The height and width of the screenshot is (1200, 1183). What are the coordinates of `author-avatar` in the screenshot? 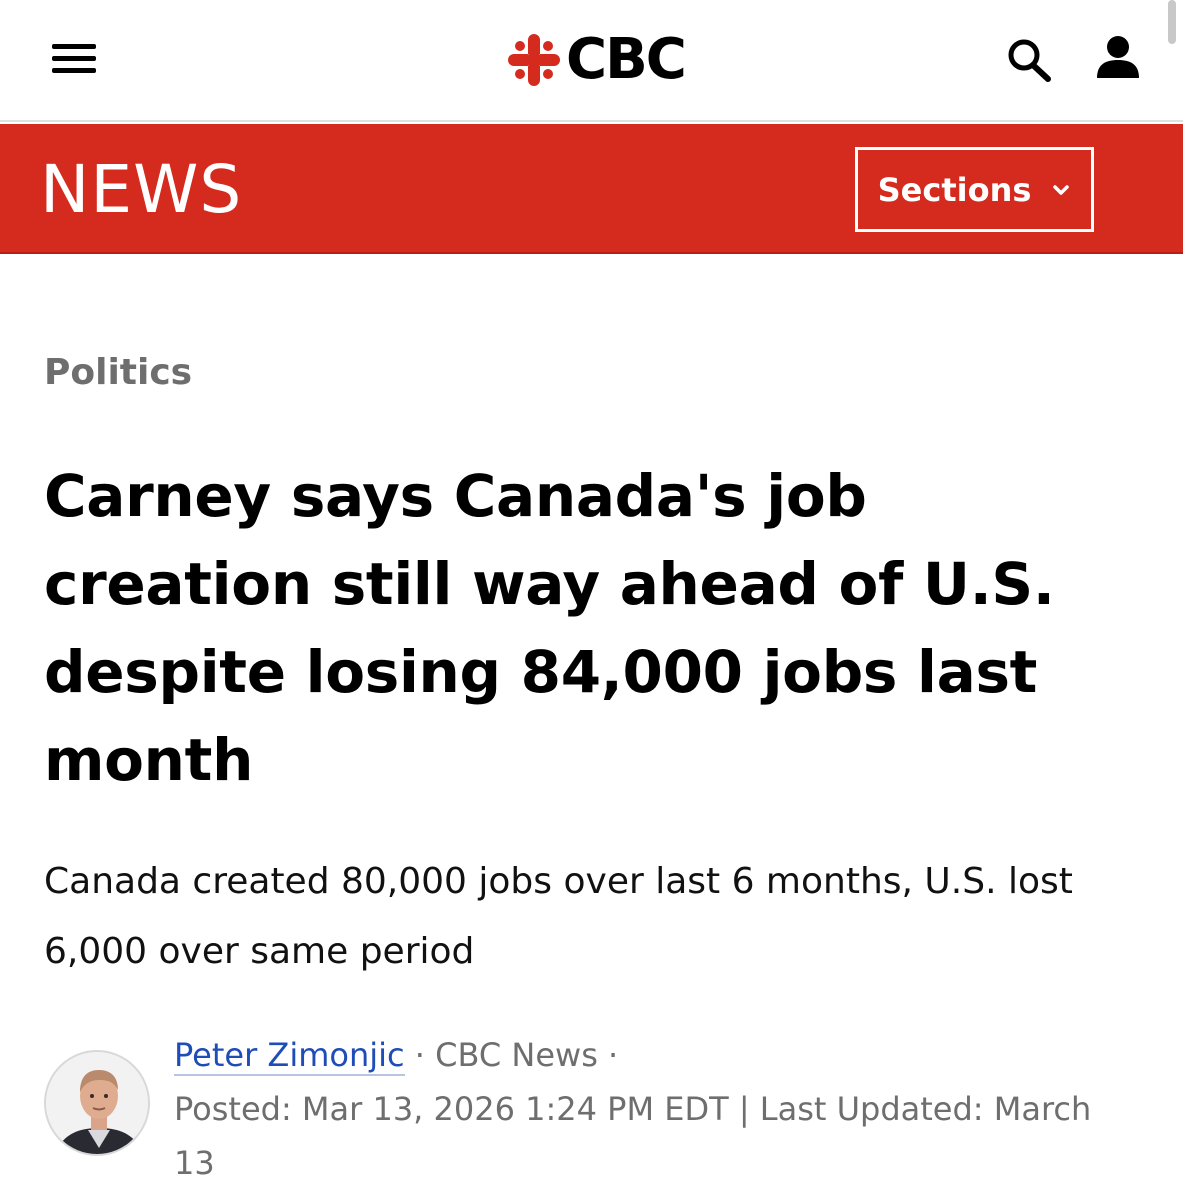 It's located at (97, 1103).